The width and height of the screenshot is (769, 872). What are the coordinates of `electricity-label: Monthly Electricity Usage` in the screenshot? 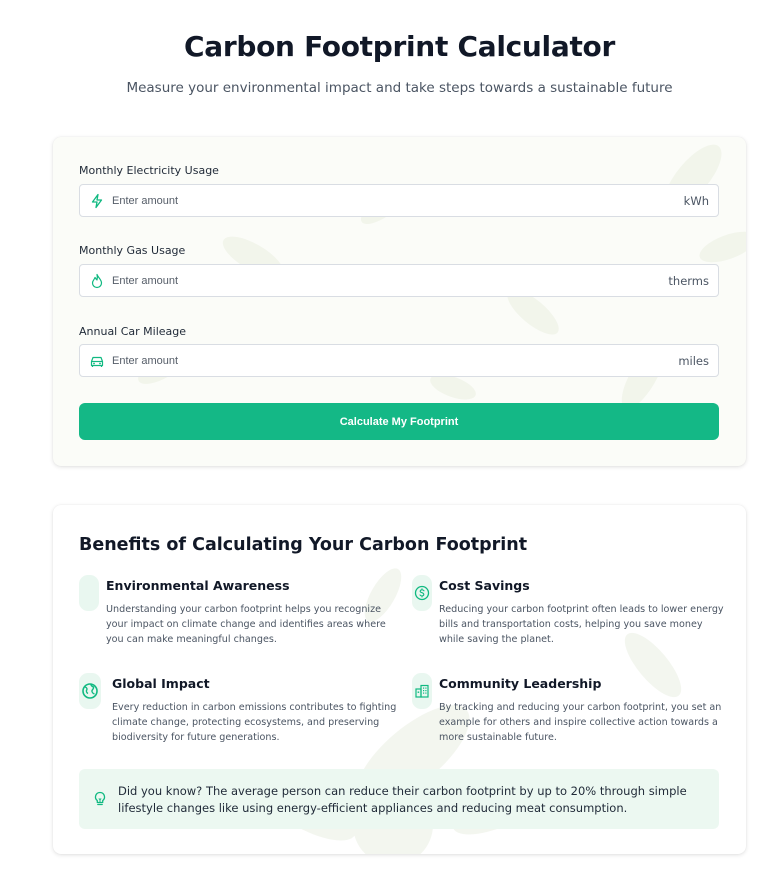 It's located at (149, 170).